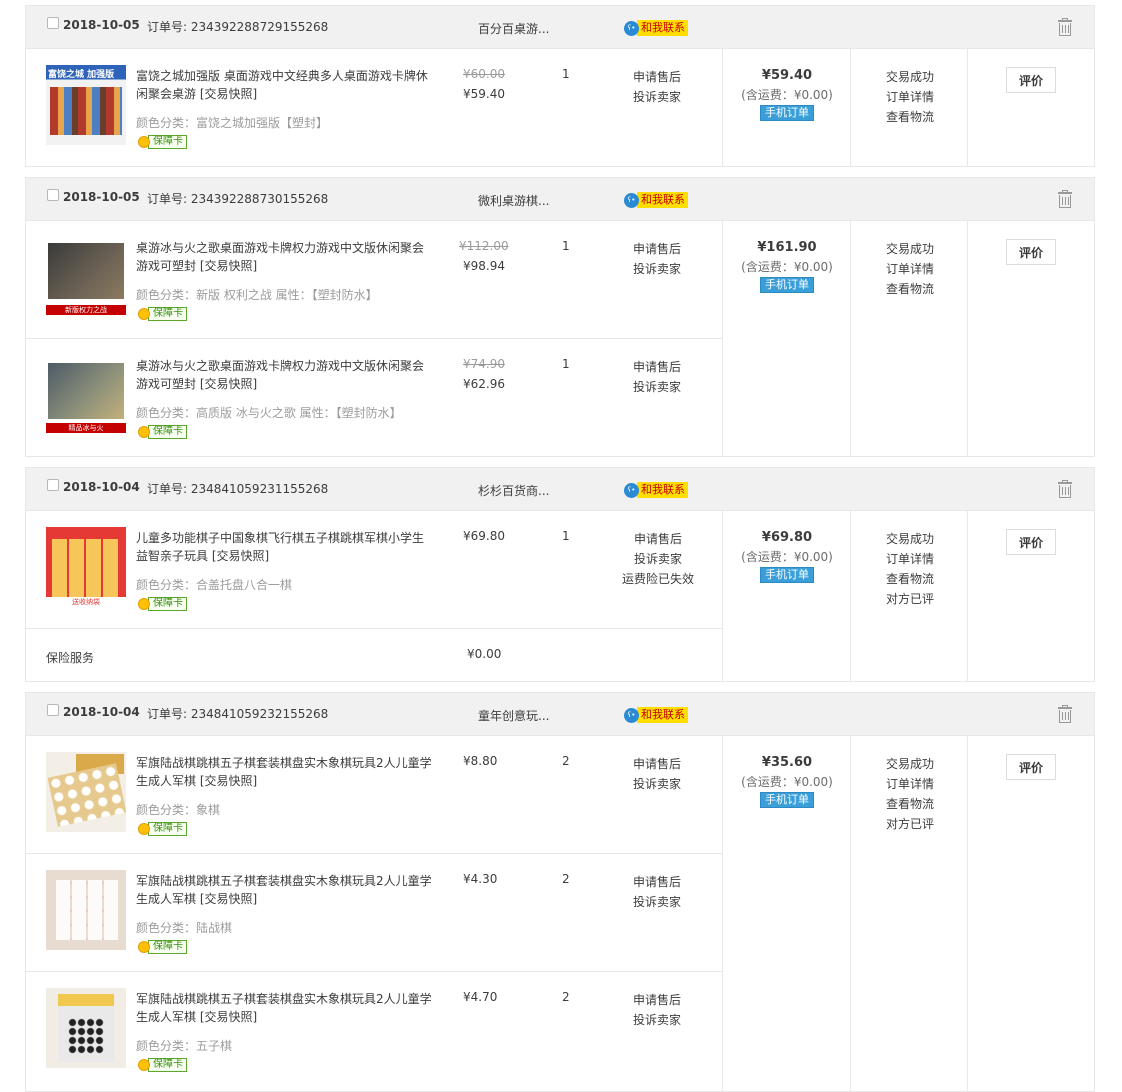 This screenshot has height=1092, width=1122. What do you see at coordinates (86, 602) in the screenshot?
I see `thumbnail-caption: 送收纳袋` at bounding box center [86, 602].